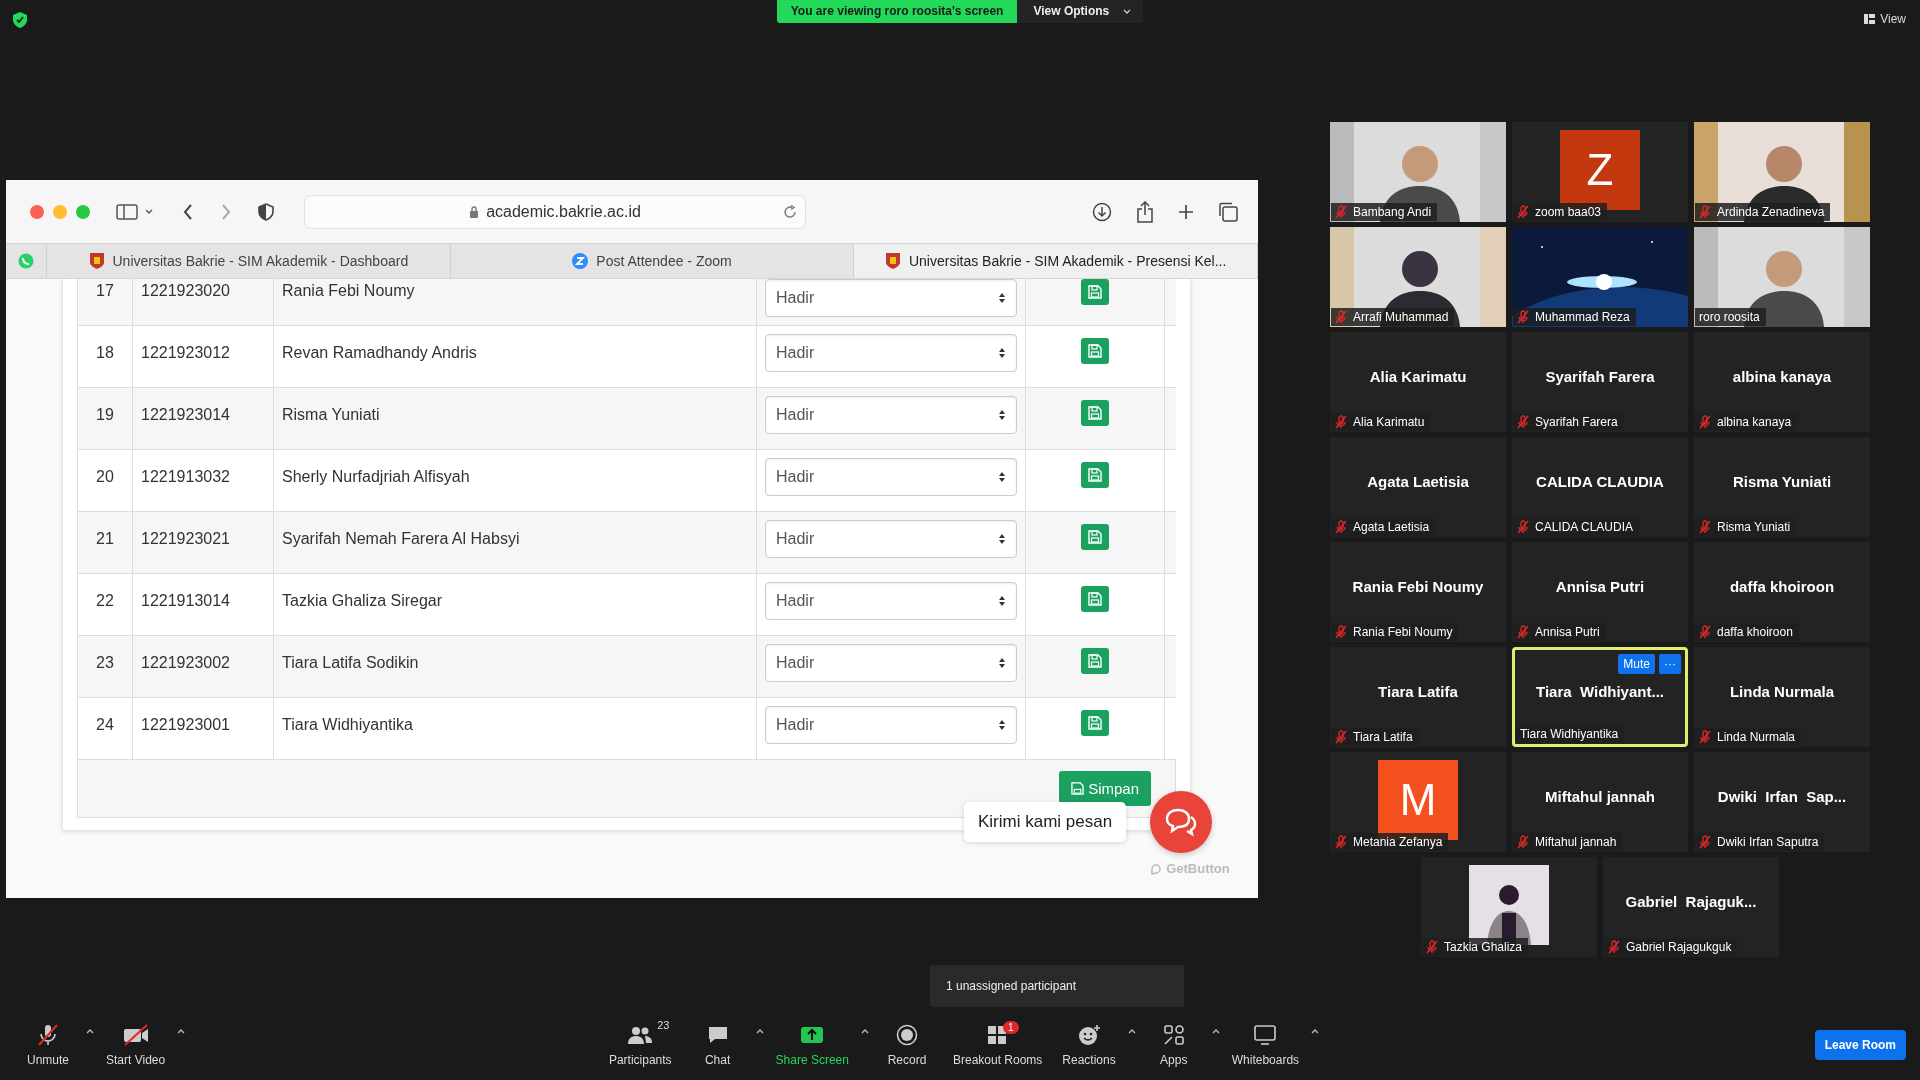 This screenshot has height=1080, width=1920. Describe the element at coordinates (1670, 664) in the screenshot. I see `tile-action-button: ···` at that location.